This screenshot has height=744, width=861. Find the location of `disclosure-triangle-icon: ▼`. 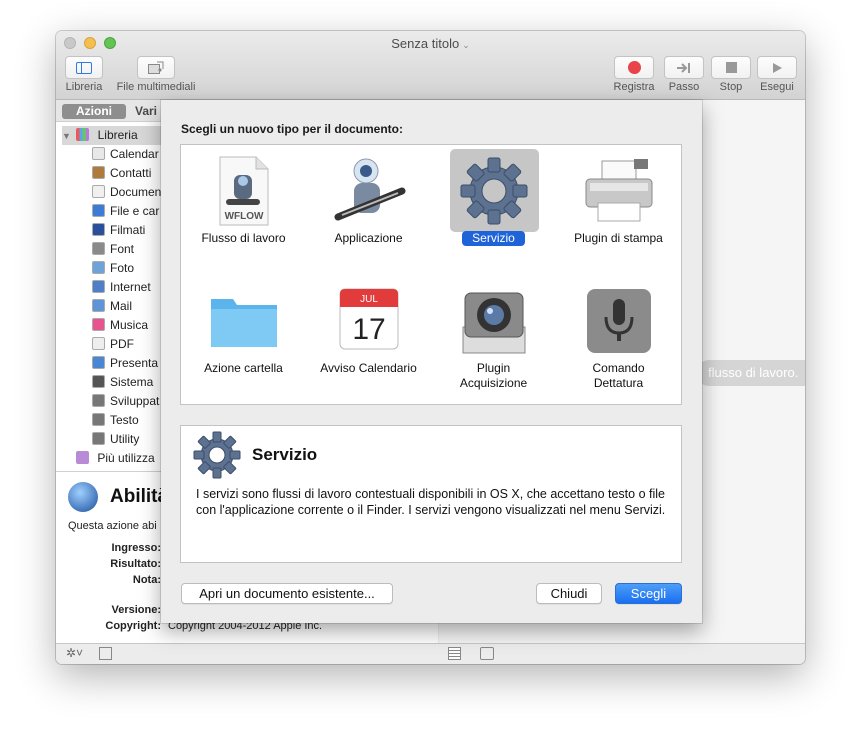

disclosure-triangle-icon: ▼ is located at coordinates (66, 136).